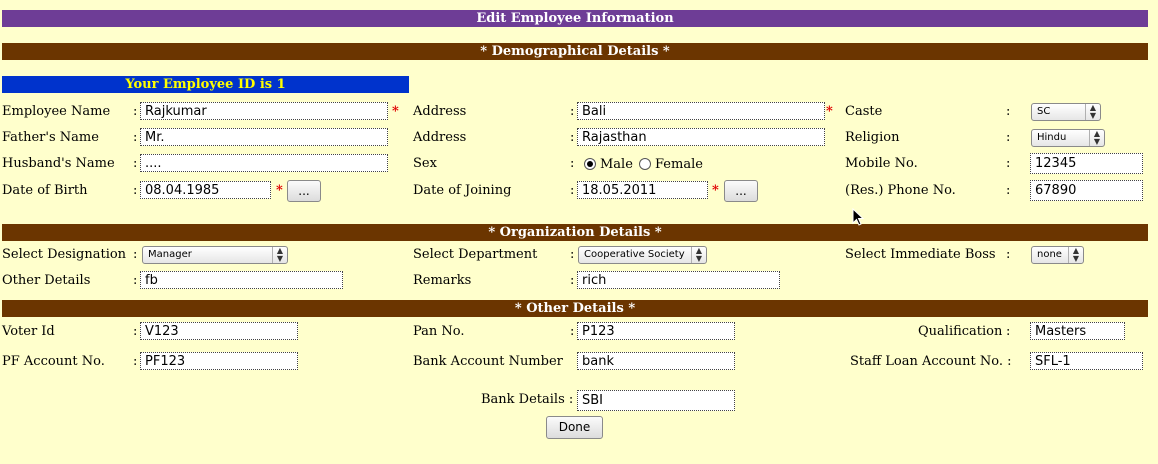 Image resolution: width=1158 pixels, height=464 pixels. Describe the element at coordinates (931, 361) in the screenshot. I see `staff-loan-label: Staff Loan Account No. :` at that location.